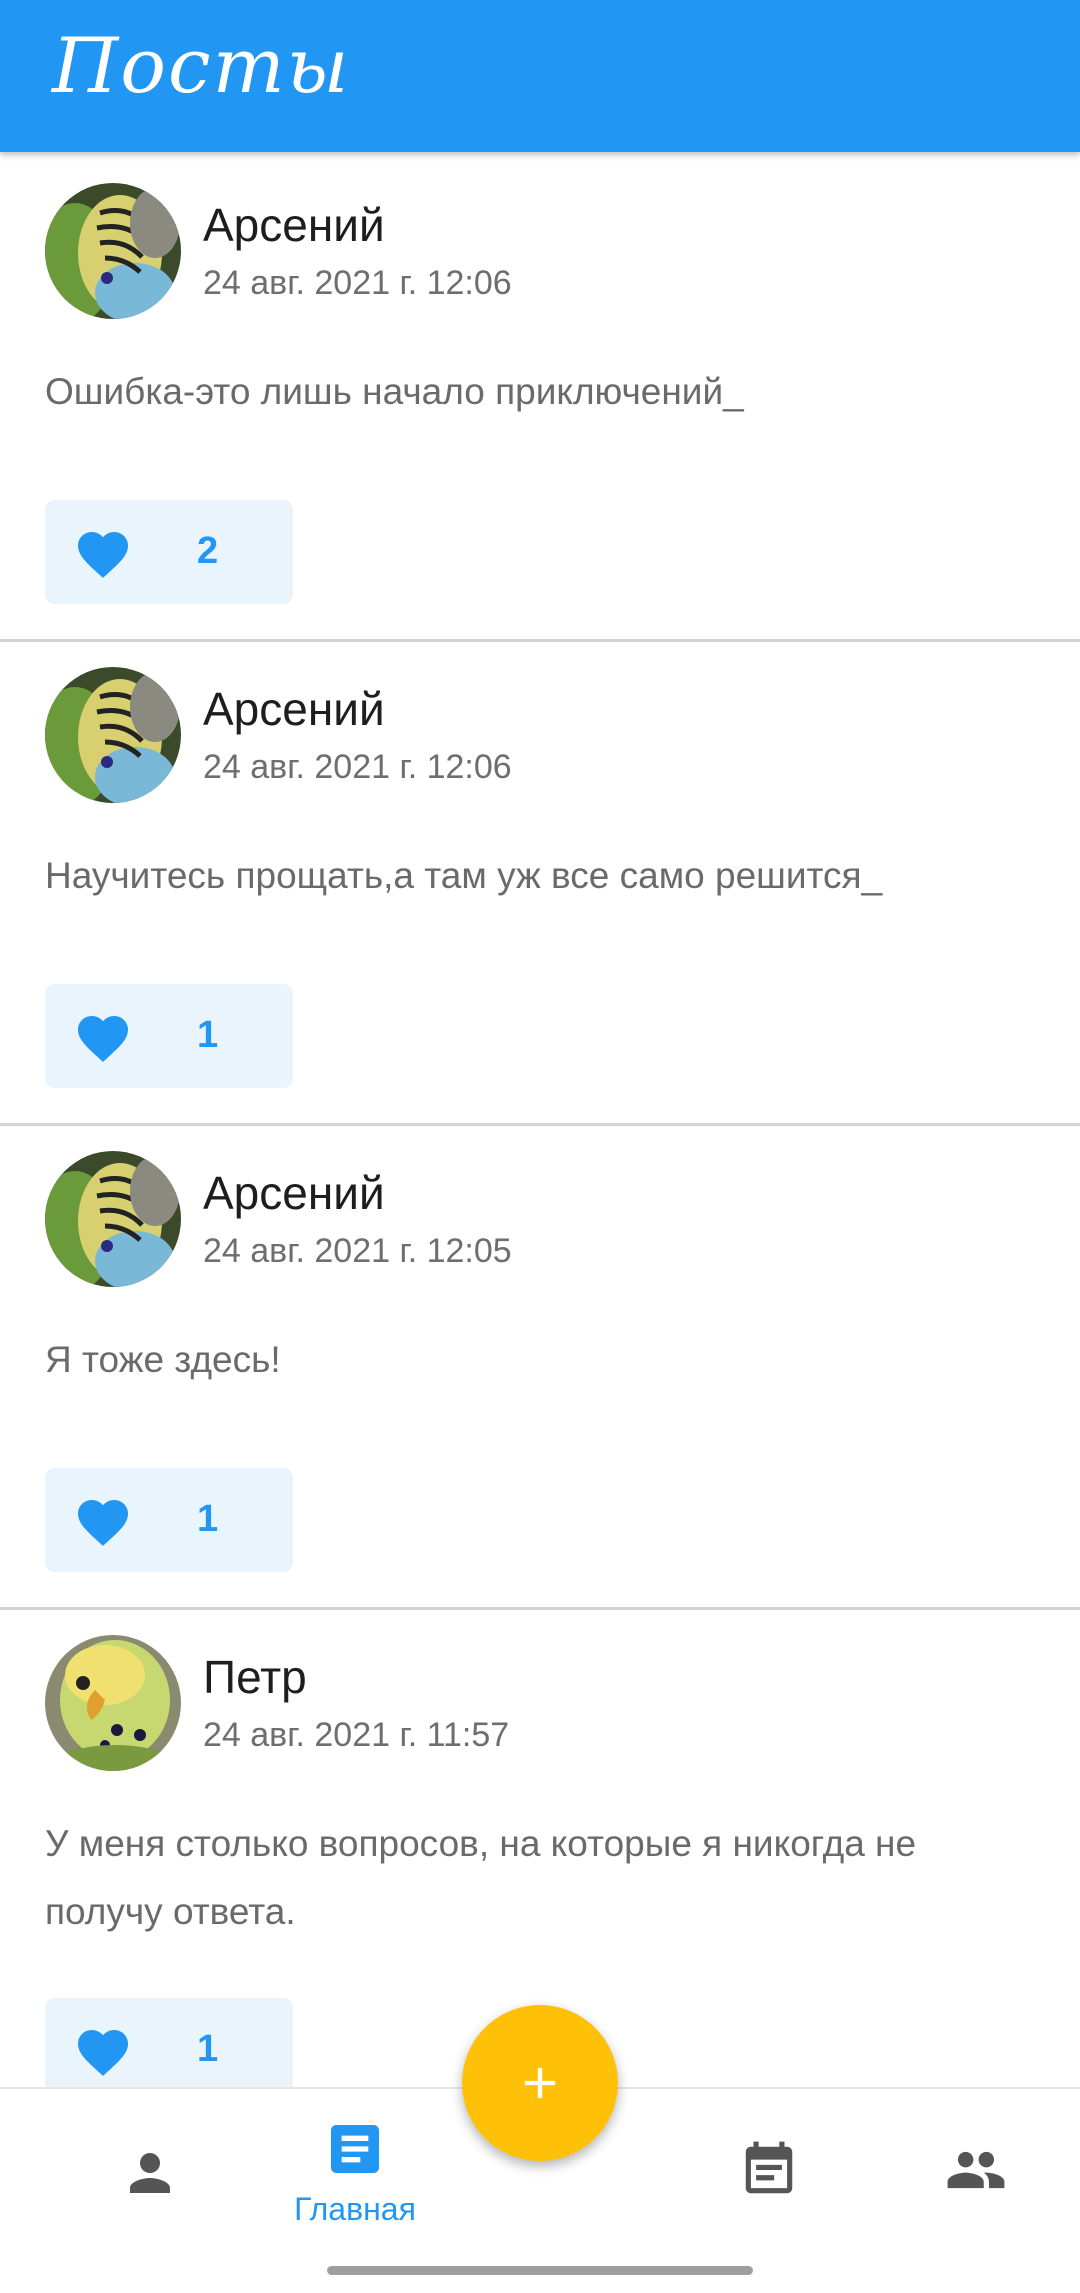  I want to click on post-author: Петр, so click(255, 1677).